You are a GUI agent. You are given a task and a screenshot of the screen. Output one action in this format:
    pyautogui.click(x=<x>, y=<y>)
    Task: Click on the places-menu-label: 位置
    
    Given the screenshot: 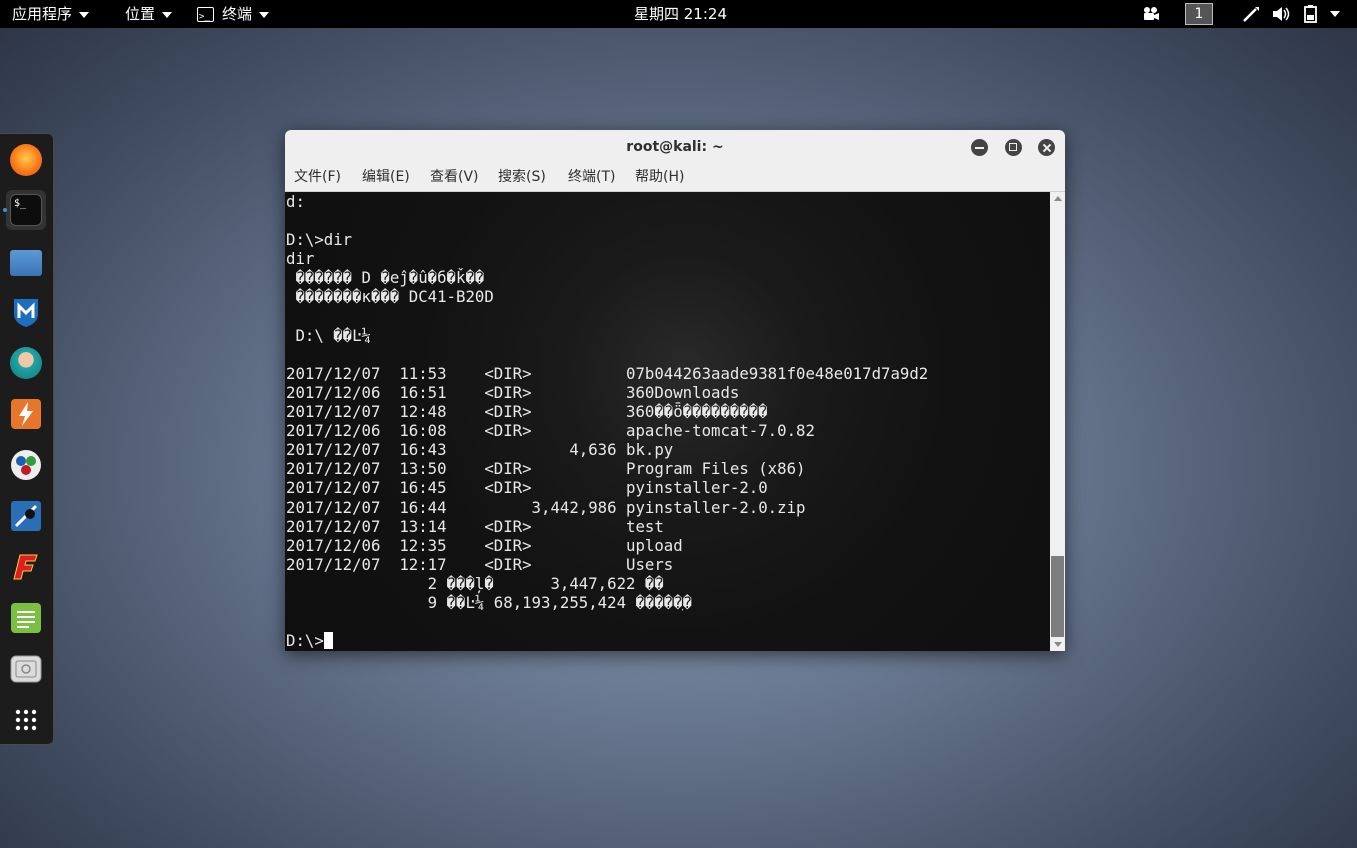 What is the action you would take?
    pyautogui.click(x=140, y=14)
    